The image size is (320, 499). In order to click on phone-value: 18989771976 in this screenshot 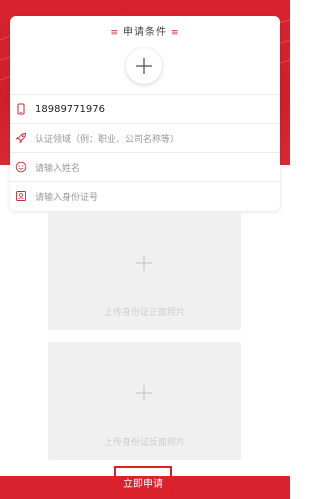, I will do `click(70, 109)`.